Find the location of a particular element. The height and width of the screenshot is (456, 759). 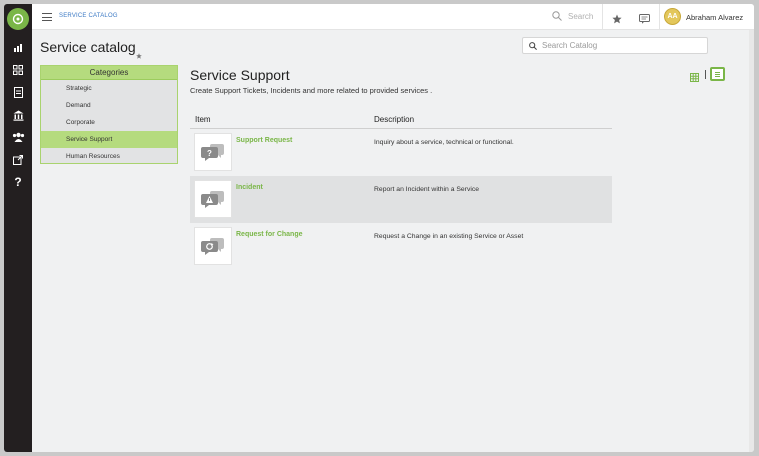

page-title: Service catalog is located at coordinates (88, 47).